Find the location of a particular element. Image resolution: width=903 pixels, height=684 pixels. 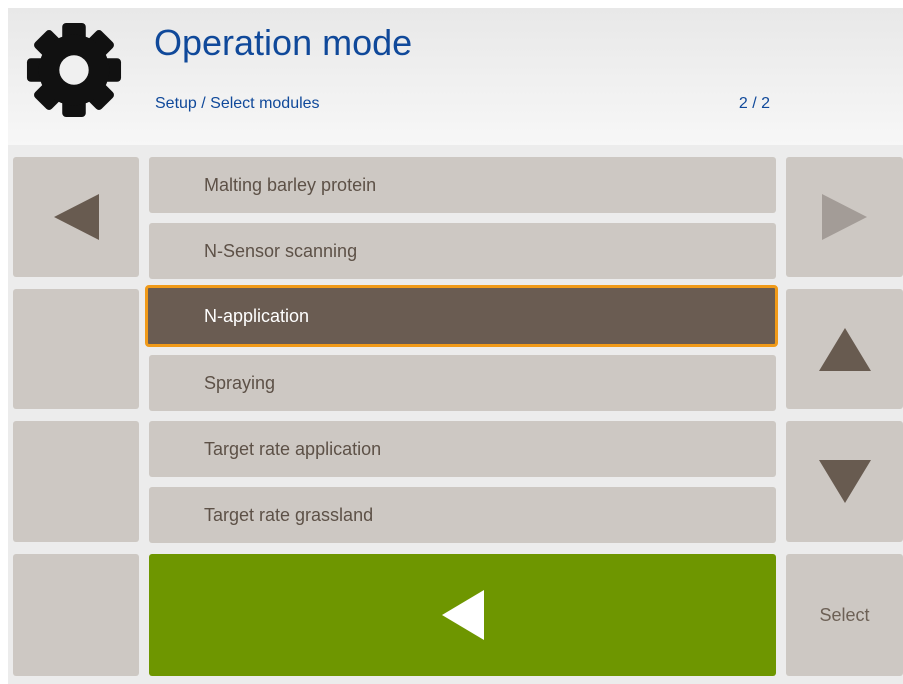

arrow-down-icon is located at coordinates (844, 481).